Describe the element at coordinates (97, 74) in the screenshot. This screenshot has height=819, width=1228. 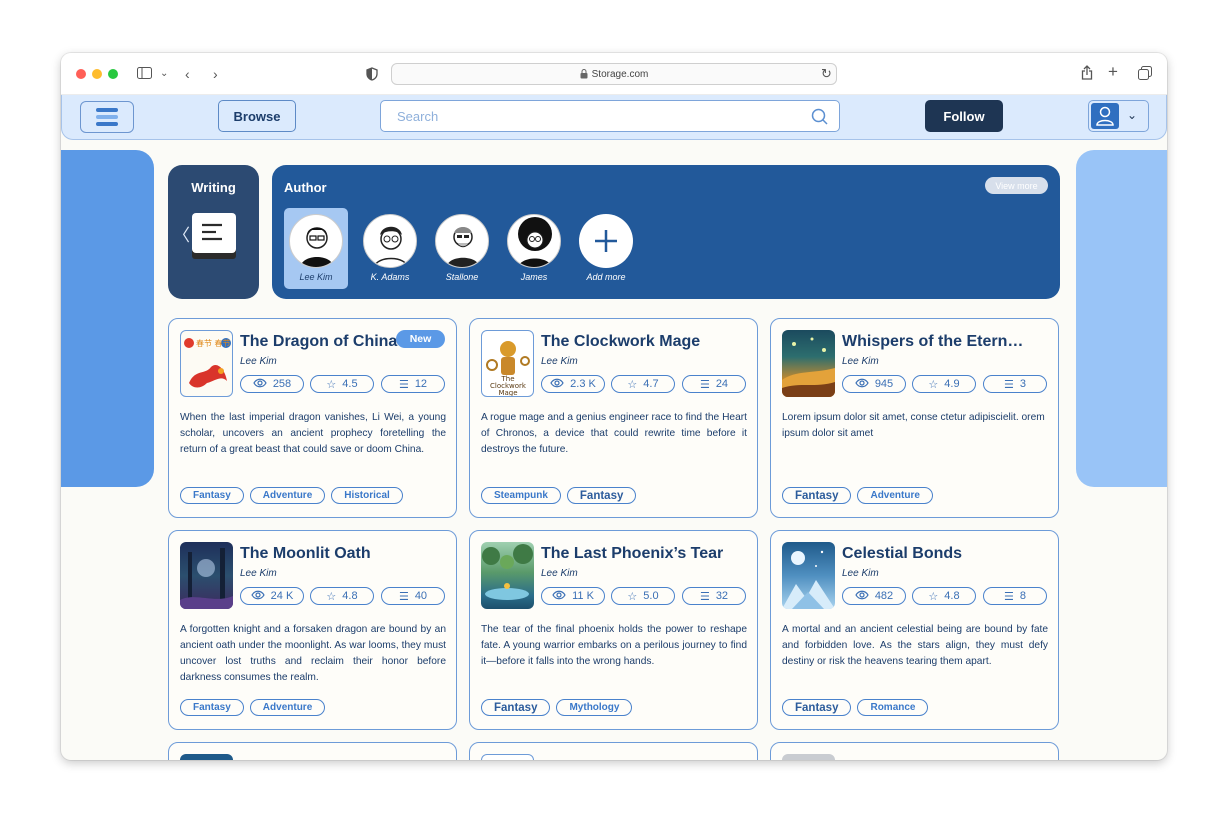
I see `minimize-window-button` at that location.